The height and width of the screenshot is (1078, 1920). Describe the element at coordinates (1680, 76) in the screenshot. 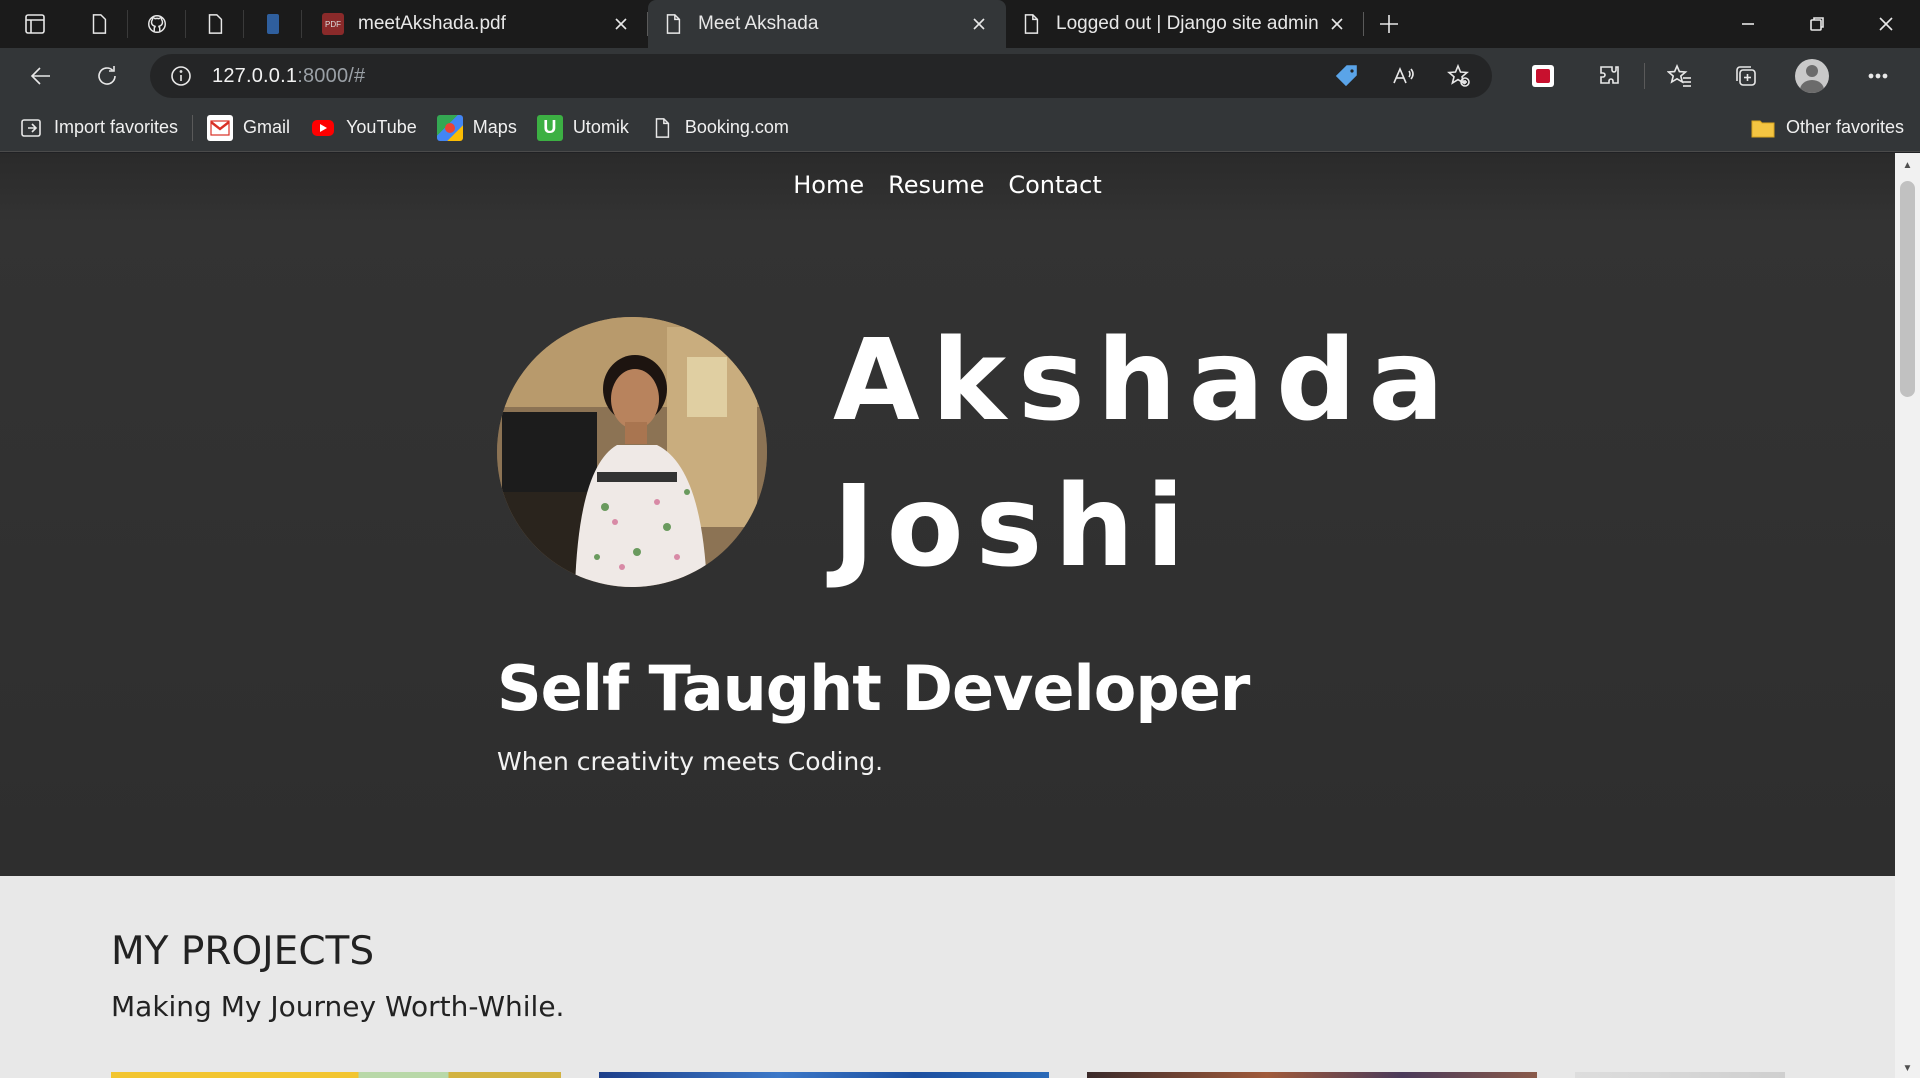

I see `favorites-icon` at that location.